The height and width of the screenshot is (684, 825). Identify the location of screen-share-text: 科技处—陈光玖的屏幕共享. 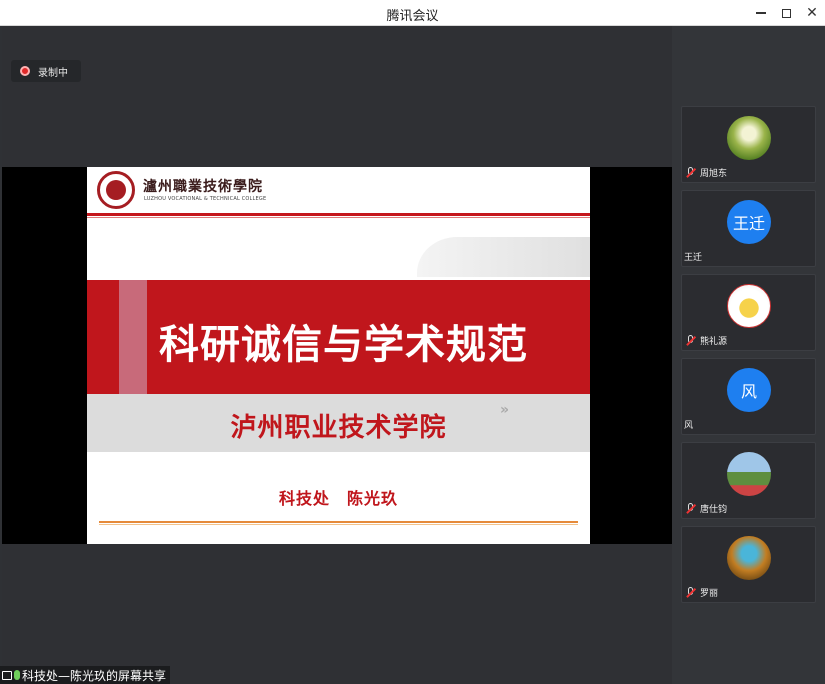
(94, 675).